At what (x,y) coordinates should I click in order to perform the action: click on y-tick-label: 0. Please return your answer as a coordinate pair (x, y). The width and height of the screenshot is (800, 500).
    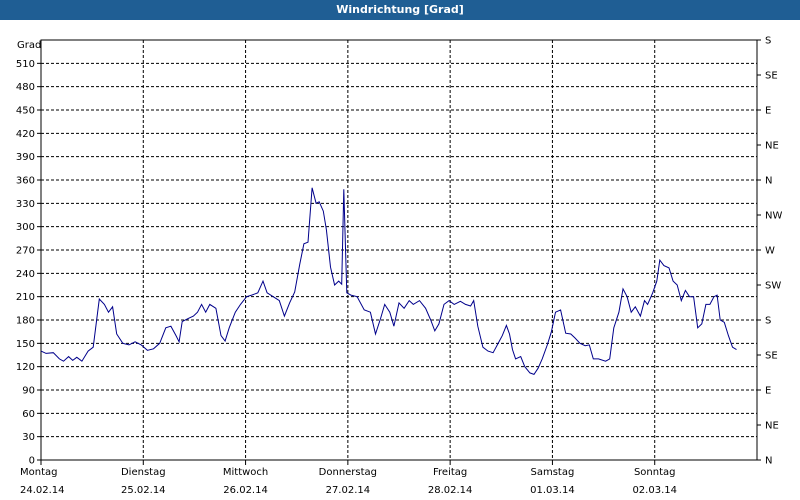
    Looking at the image, I should click on (32, 461).